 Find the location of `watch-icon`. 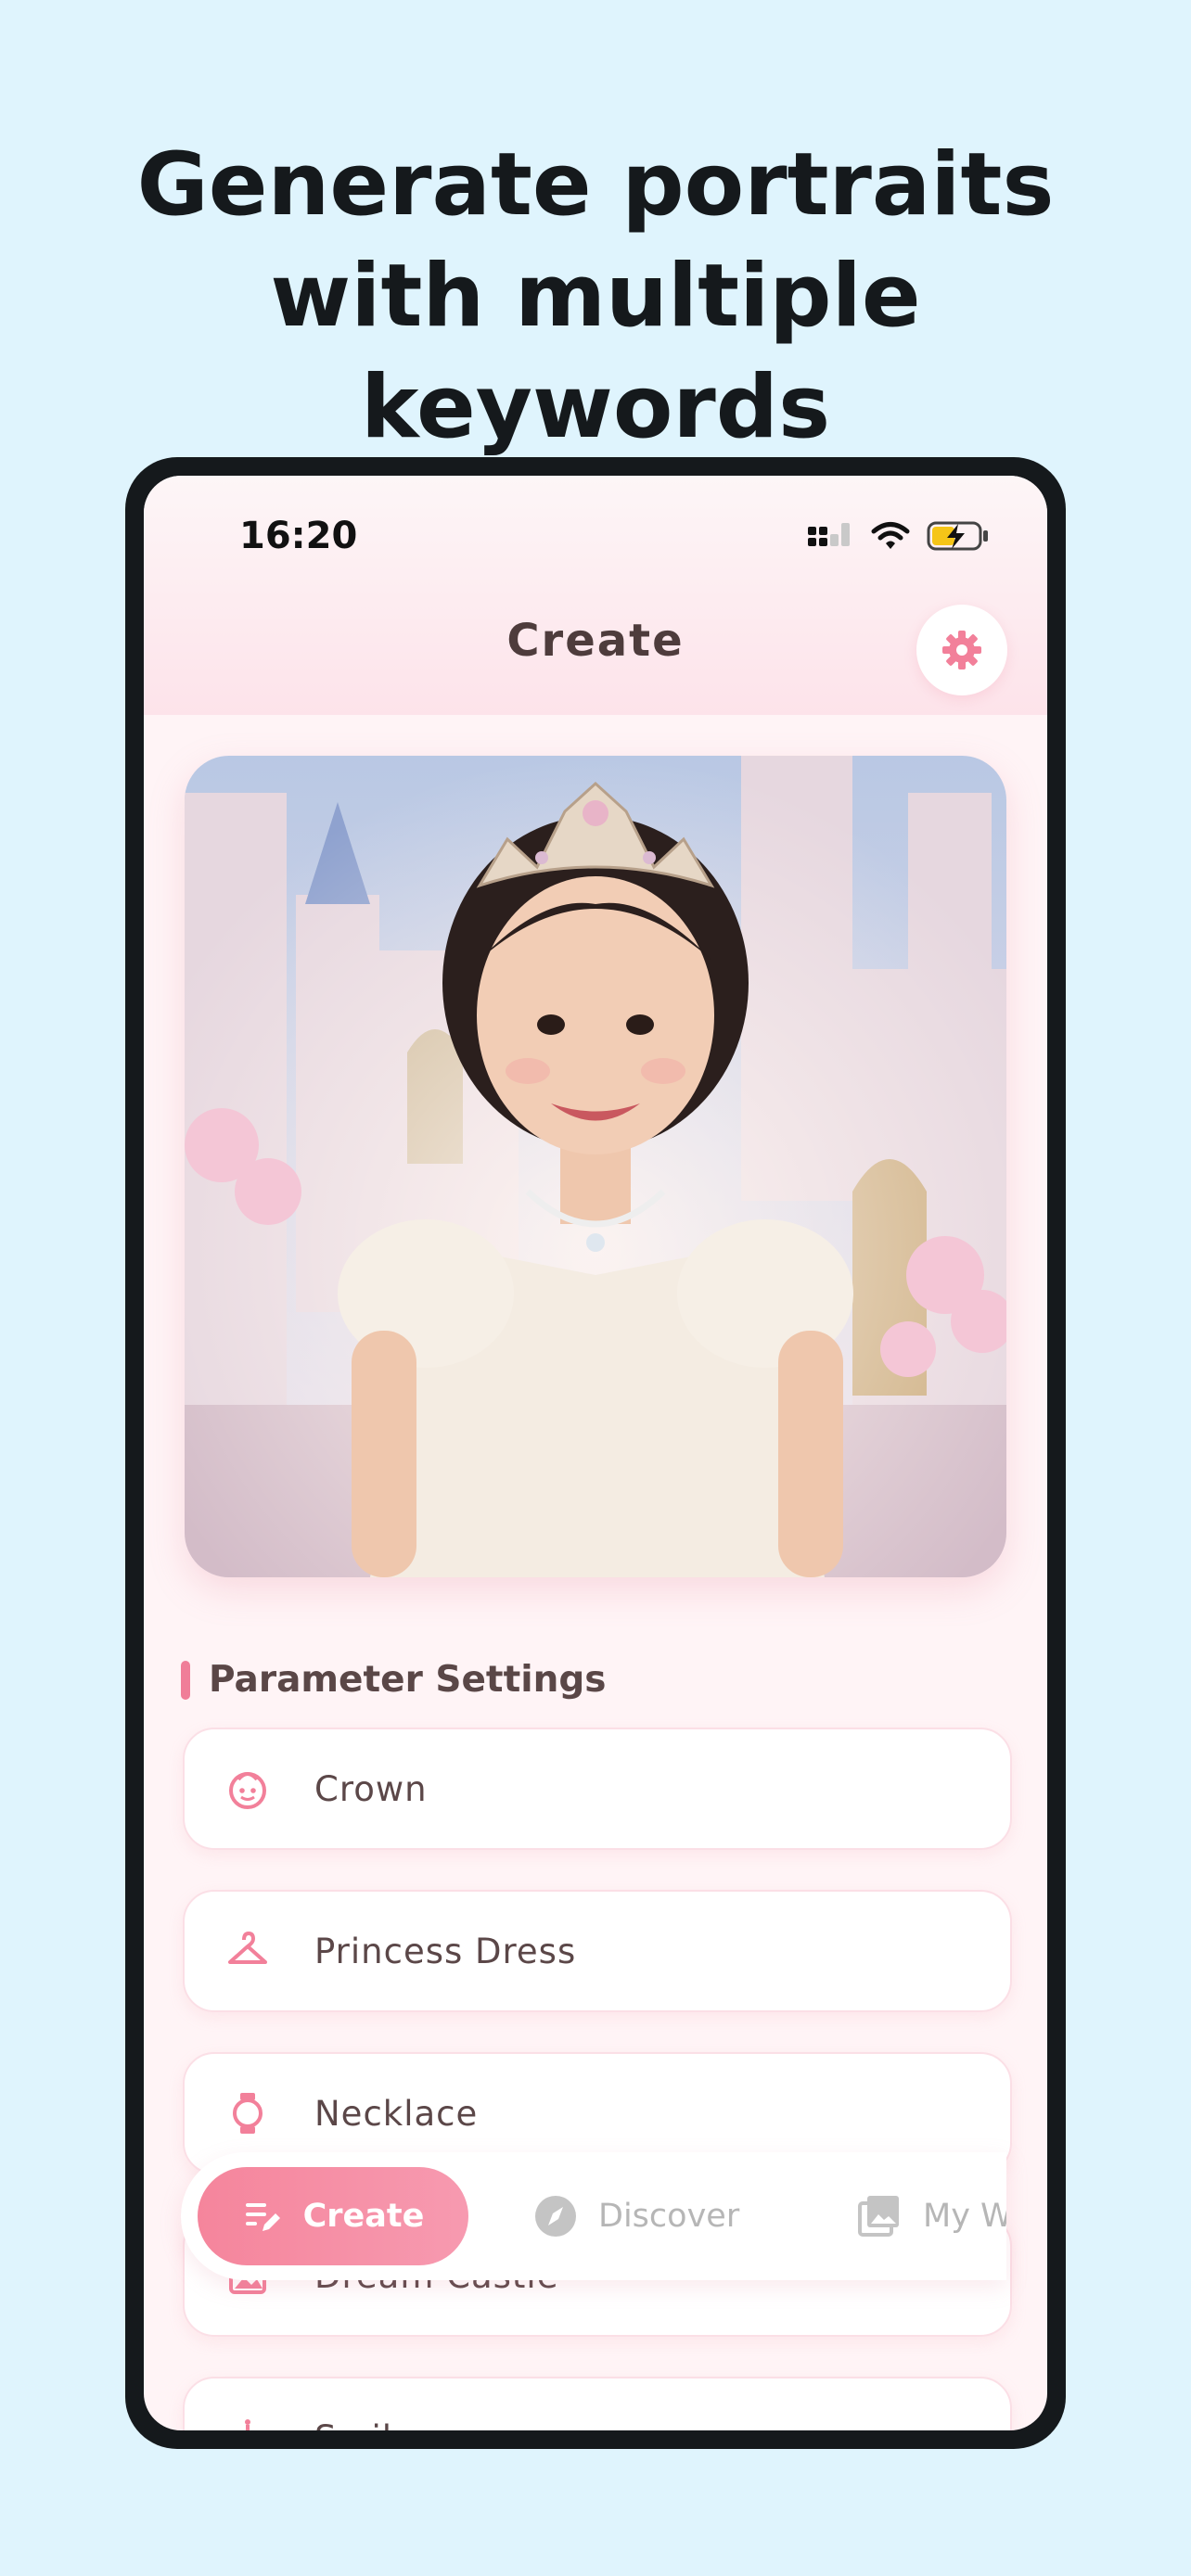

watch-icon is located at coordinates (248, 2113).